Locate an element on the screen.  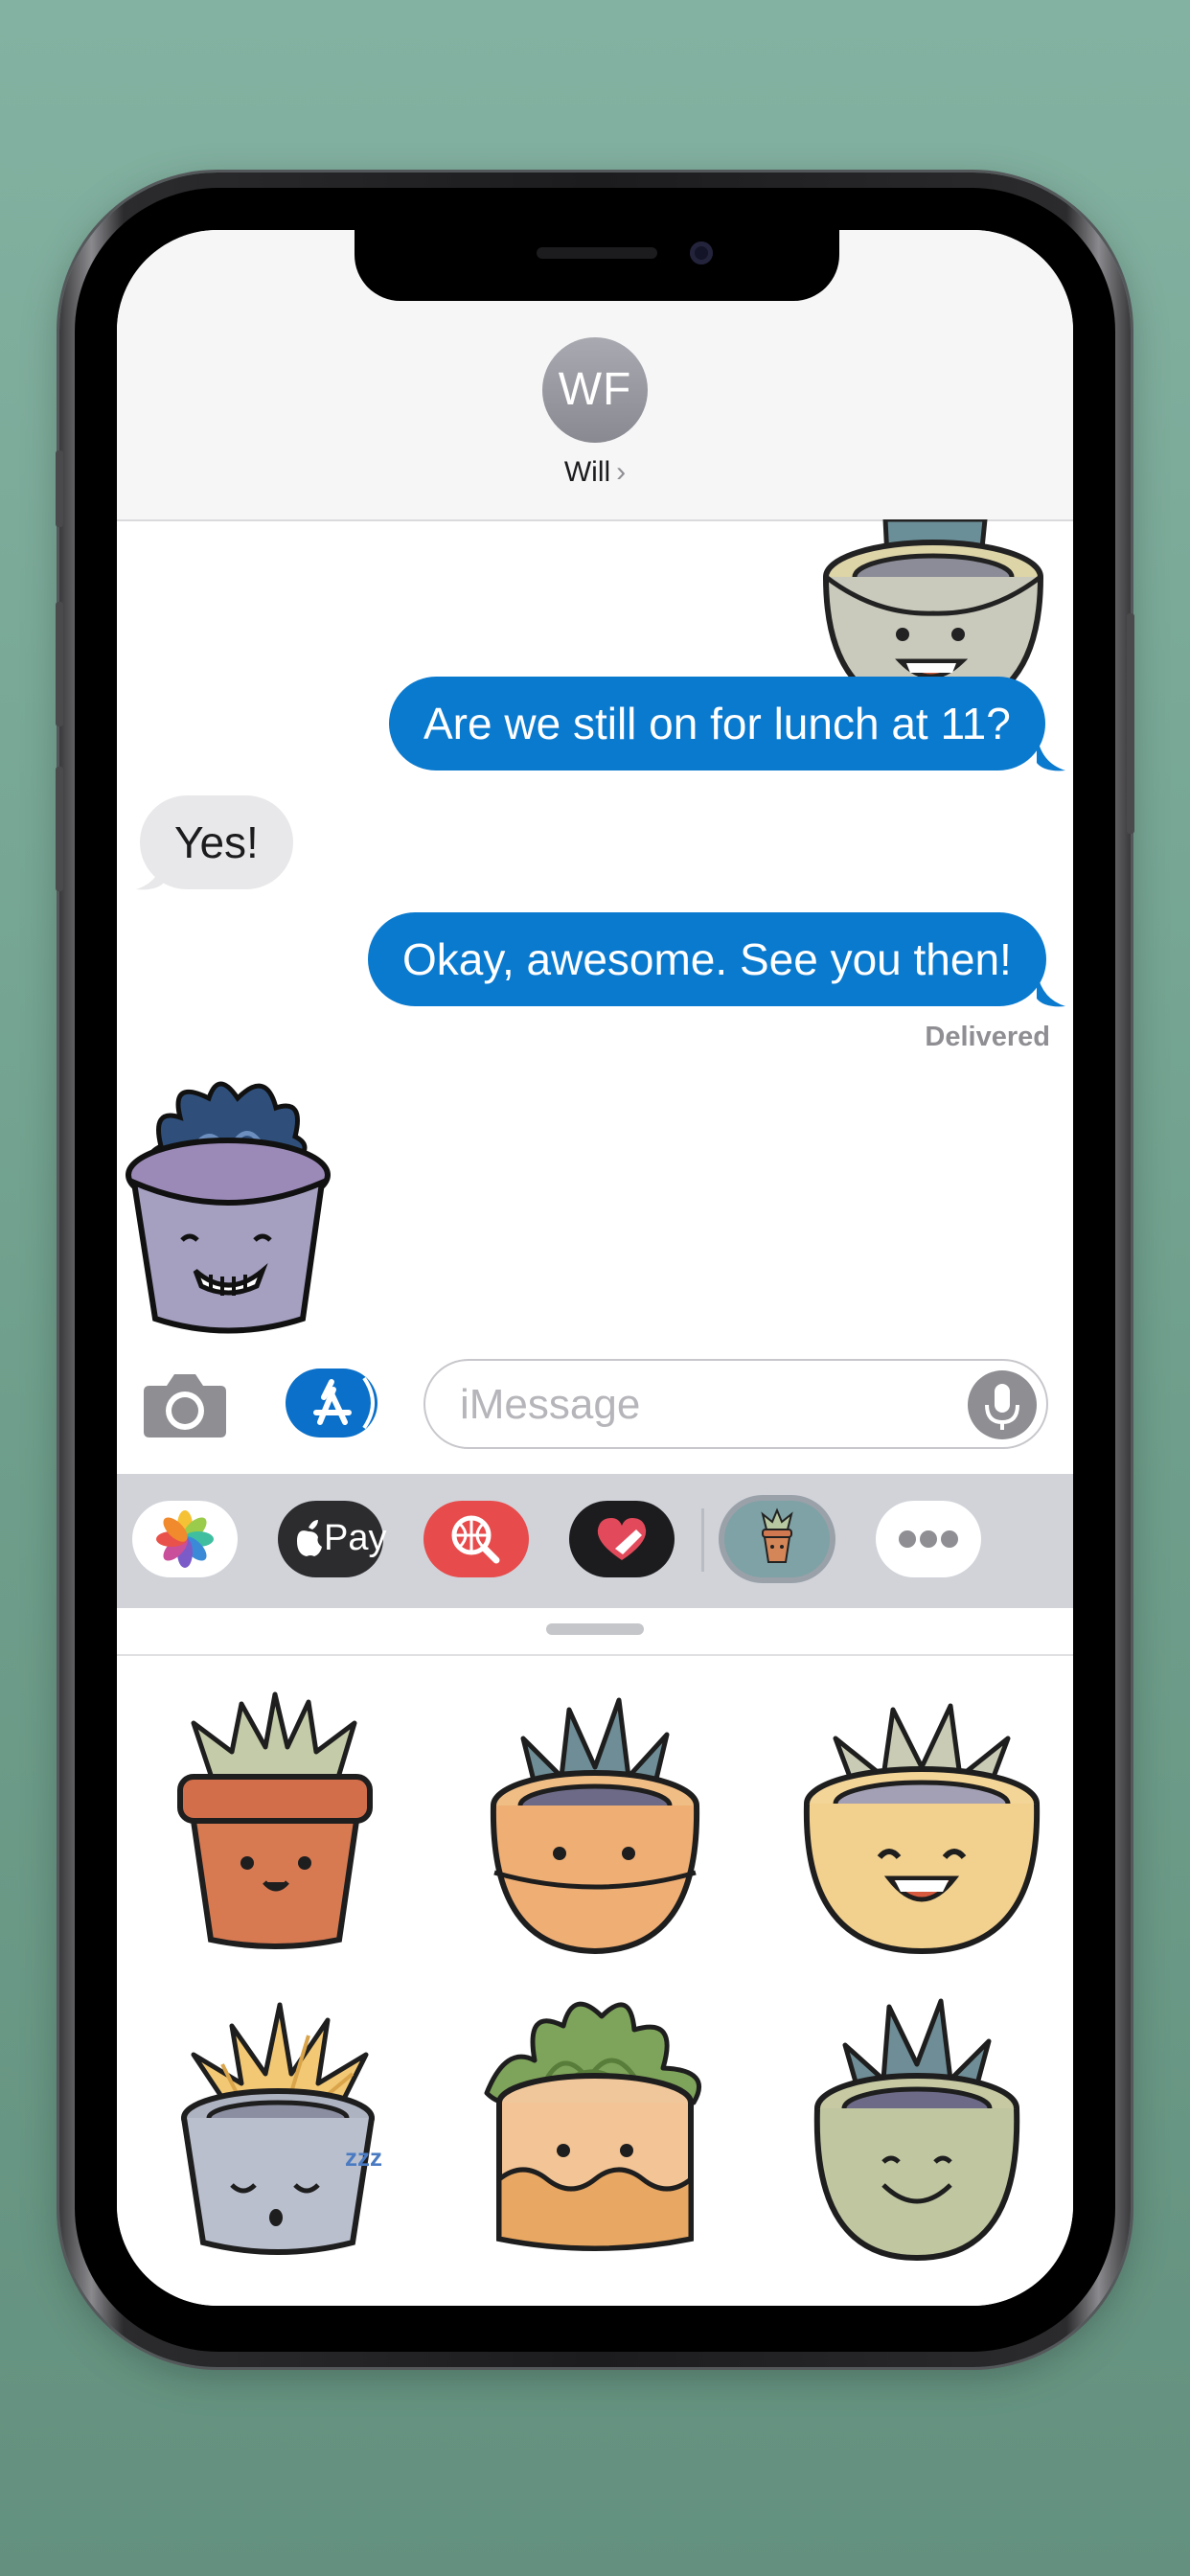
sticker-panel-handle is located at coordinates (595, 1632).